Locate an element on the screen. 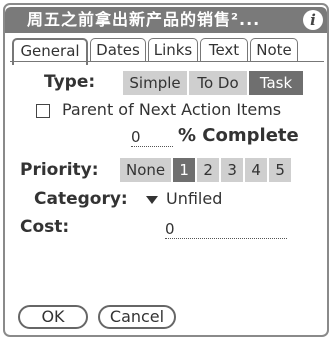  type-option-todo: To Do is located at coordinates (218, 83).